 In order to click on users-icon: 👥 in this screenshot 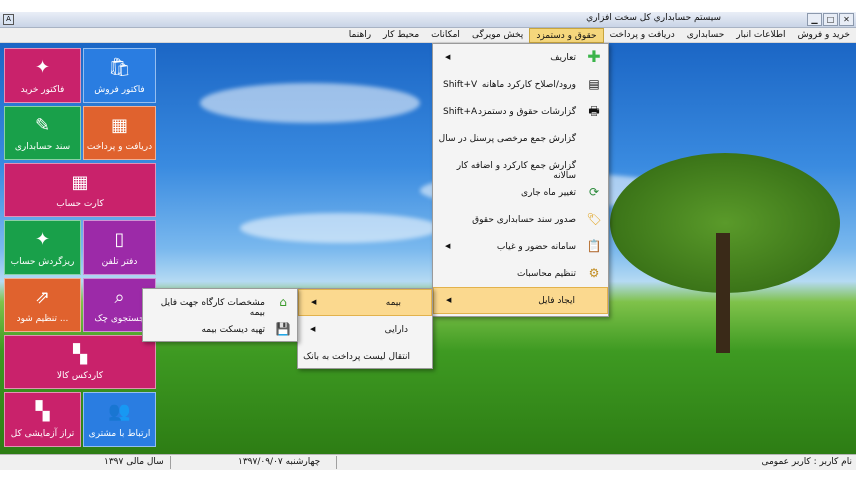, I will do `click(119, 411)`.